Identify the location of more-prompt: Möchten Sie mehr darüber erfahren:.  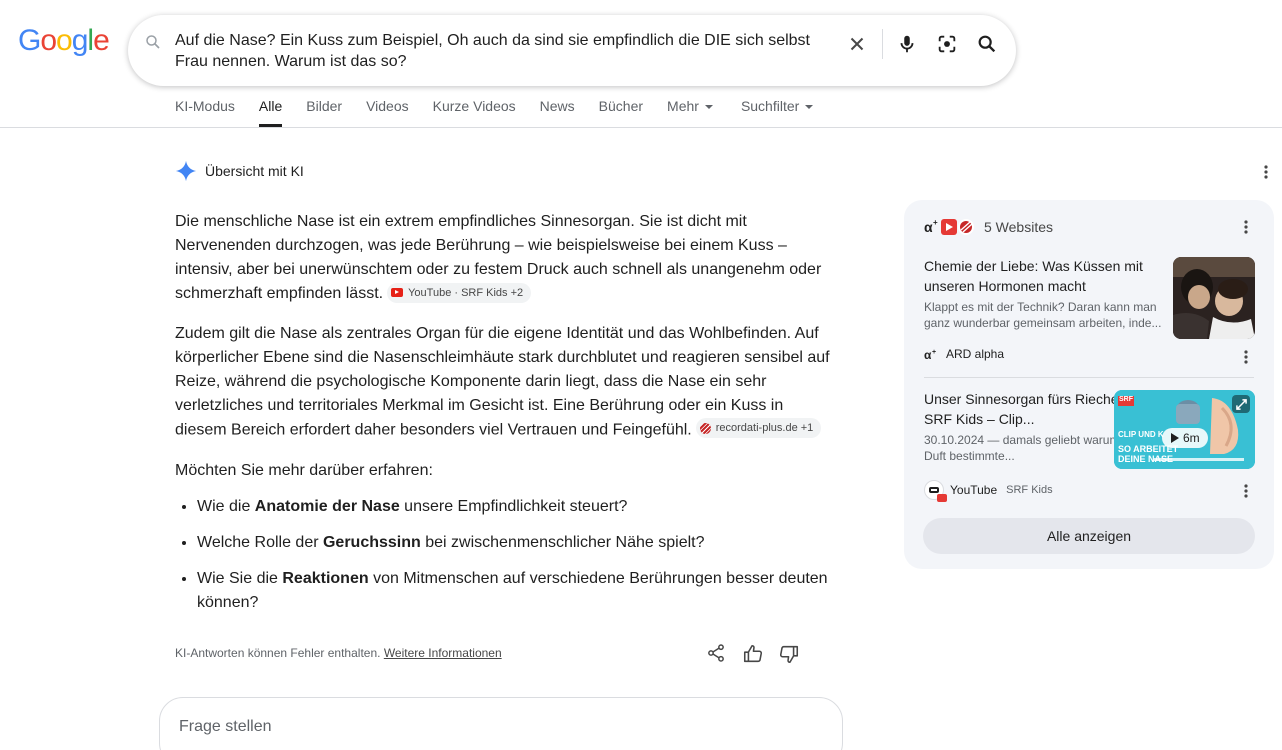
(304, 470).